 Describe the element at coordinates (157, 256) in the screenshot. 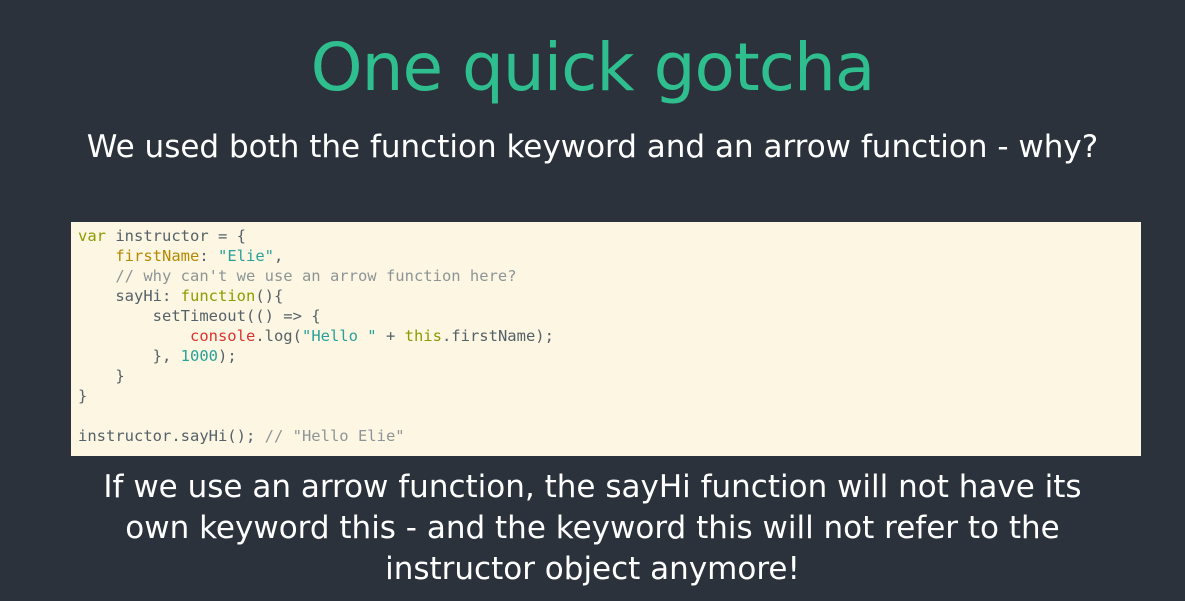

I see `code-token: firstName` at that location.